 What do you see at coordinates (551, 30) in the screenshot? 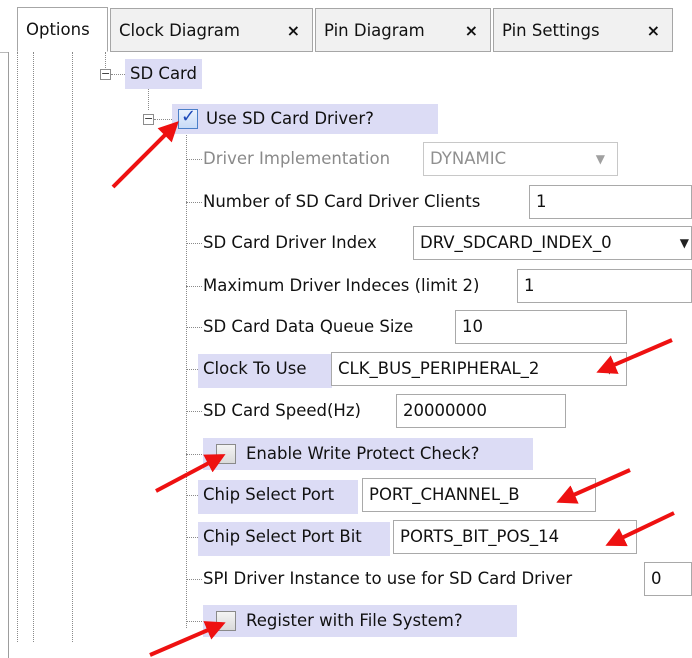
I see `tab-pin-settings-label: Pin Settings` at bounding box center [551, 30].